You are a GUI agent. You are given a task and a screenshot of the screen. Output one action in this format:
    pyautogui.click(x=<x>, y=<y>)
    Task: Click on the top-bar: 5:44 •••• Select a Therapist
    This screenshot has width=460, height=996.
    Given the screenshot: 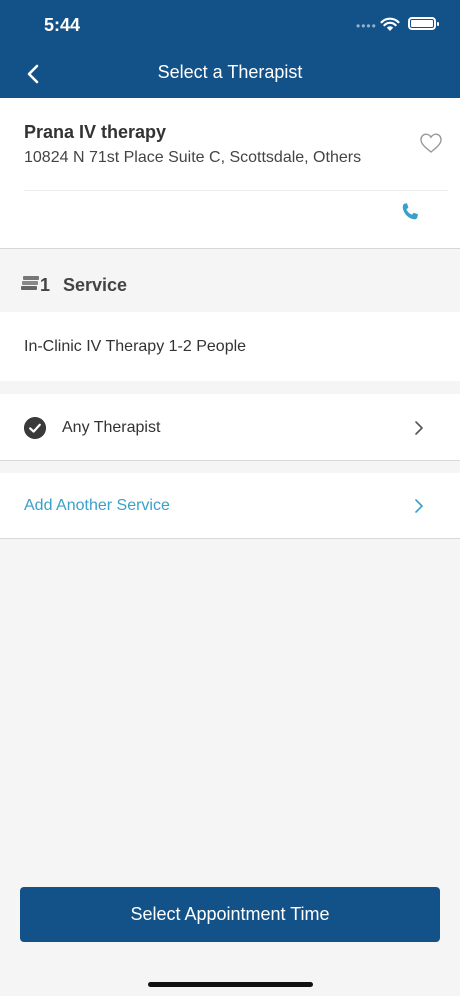 What is the action you would take?
    pyautogui.click(x=230, y=49)
    